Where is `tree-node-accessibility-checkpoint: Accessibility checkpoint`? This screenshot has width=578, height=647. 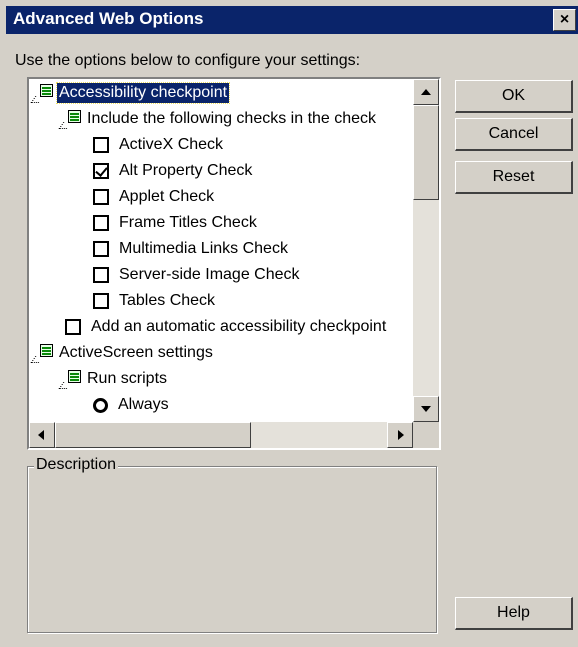 tree-node-accessibility-checkpoint: Accessibility checkpoint is located at coordinates (130, 93).